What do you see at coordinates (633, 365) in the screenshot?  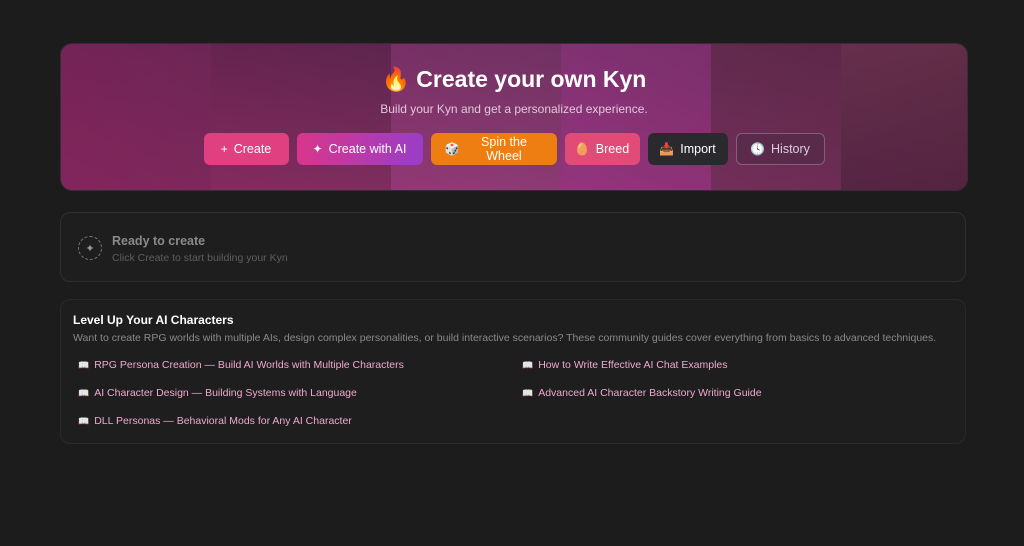 I see `guide-link-label: How to Write Effective AI Chat Examples` at bounding box center [633, 365].